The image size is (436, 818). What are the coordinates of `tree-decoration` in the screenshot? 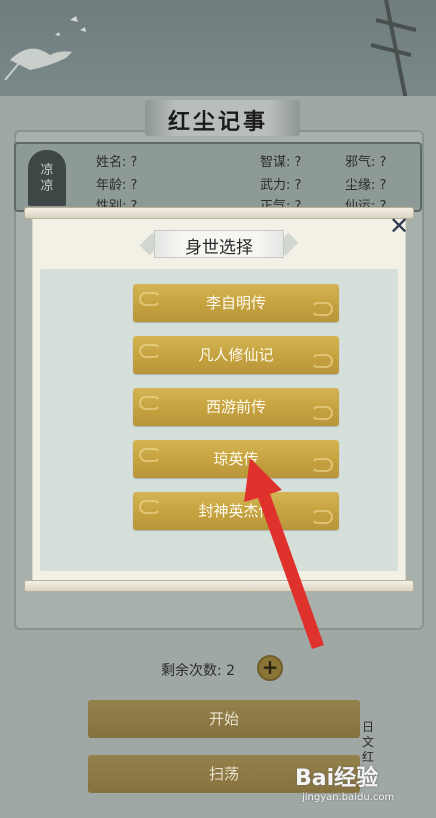 It's located at (393, 50).